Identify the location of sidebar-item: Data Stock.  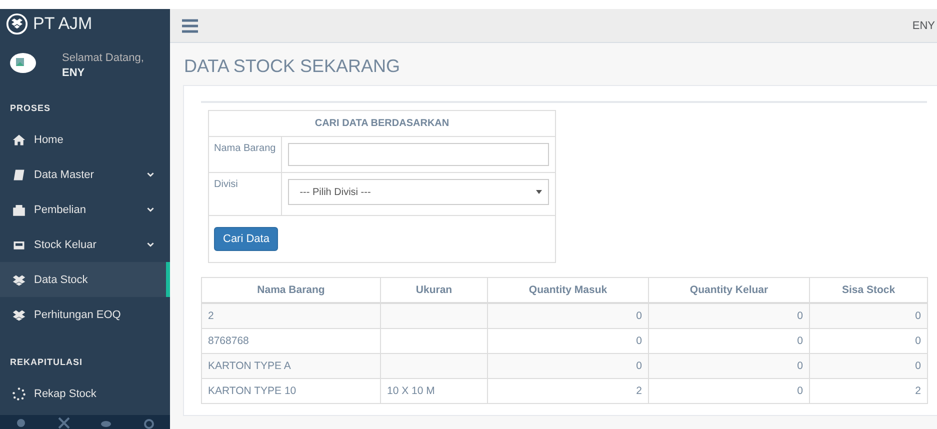
(85, 279).